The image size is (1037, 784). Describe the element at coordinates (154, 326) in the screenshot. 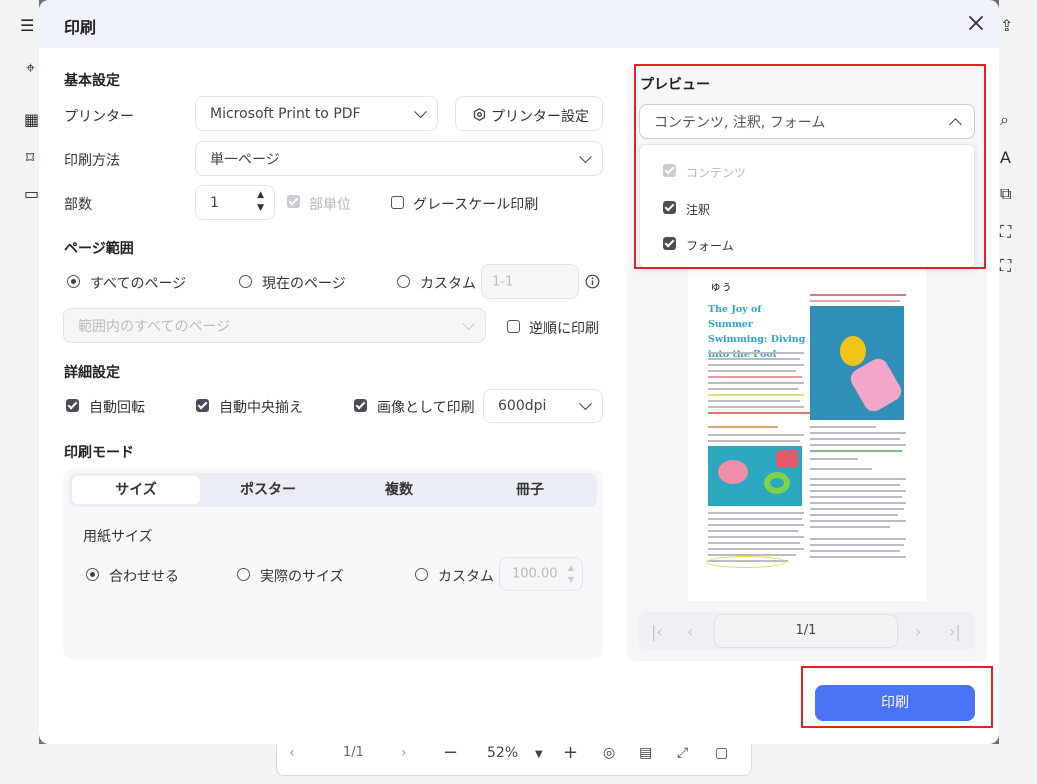

I see `page-subset-value: 範囲内のすべてのページ` at that location.